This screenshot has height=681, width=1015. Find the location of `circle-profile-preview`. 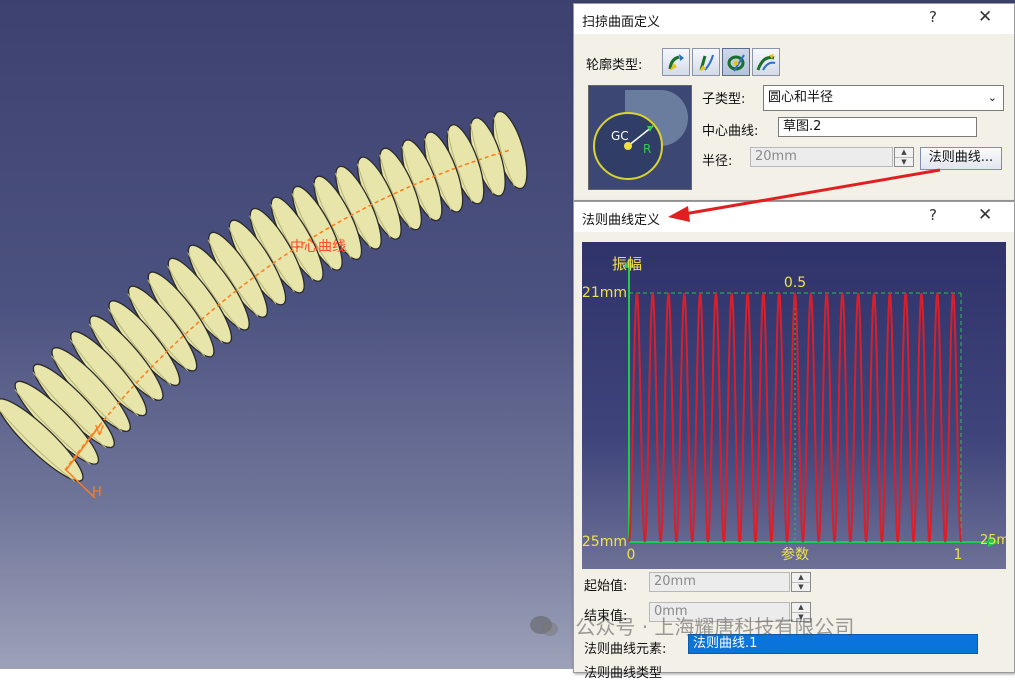

circle-profile-preview is located at coordinates (640, 135).